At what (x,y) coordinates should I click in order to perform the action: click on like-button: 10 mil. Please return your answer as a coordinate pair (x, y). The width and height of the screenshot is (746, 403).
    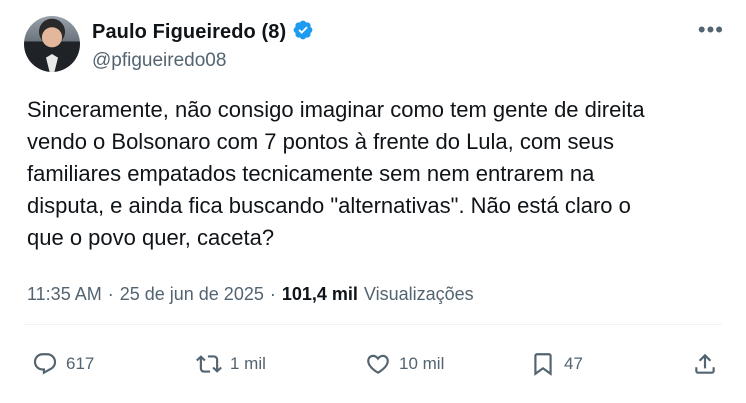
    Looking at the image, I should click on (404, 364).